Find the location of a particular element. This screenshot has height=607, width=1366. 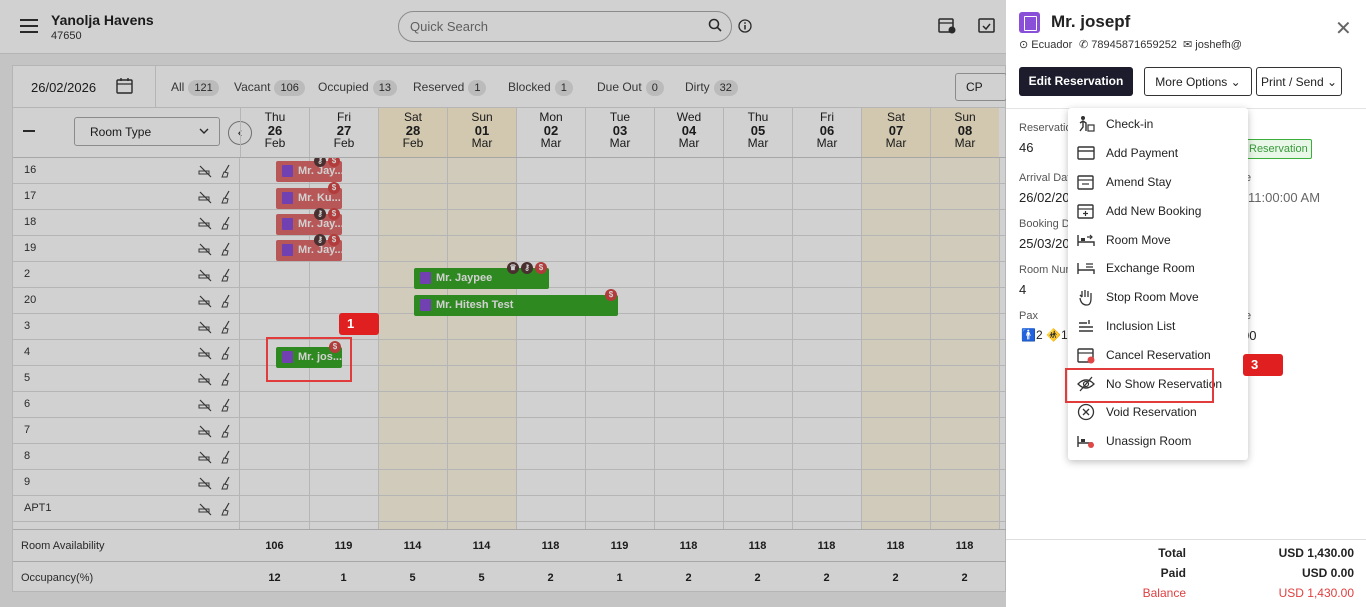

menu-item-label: Add New Booking is located at coordinates (1154, 211).